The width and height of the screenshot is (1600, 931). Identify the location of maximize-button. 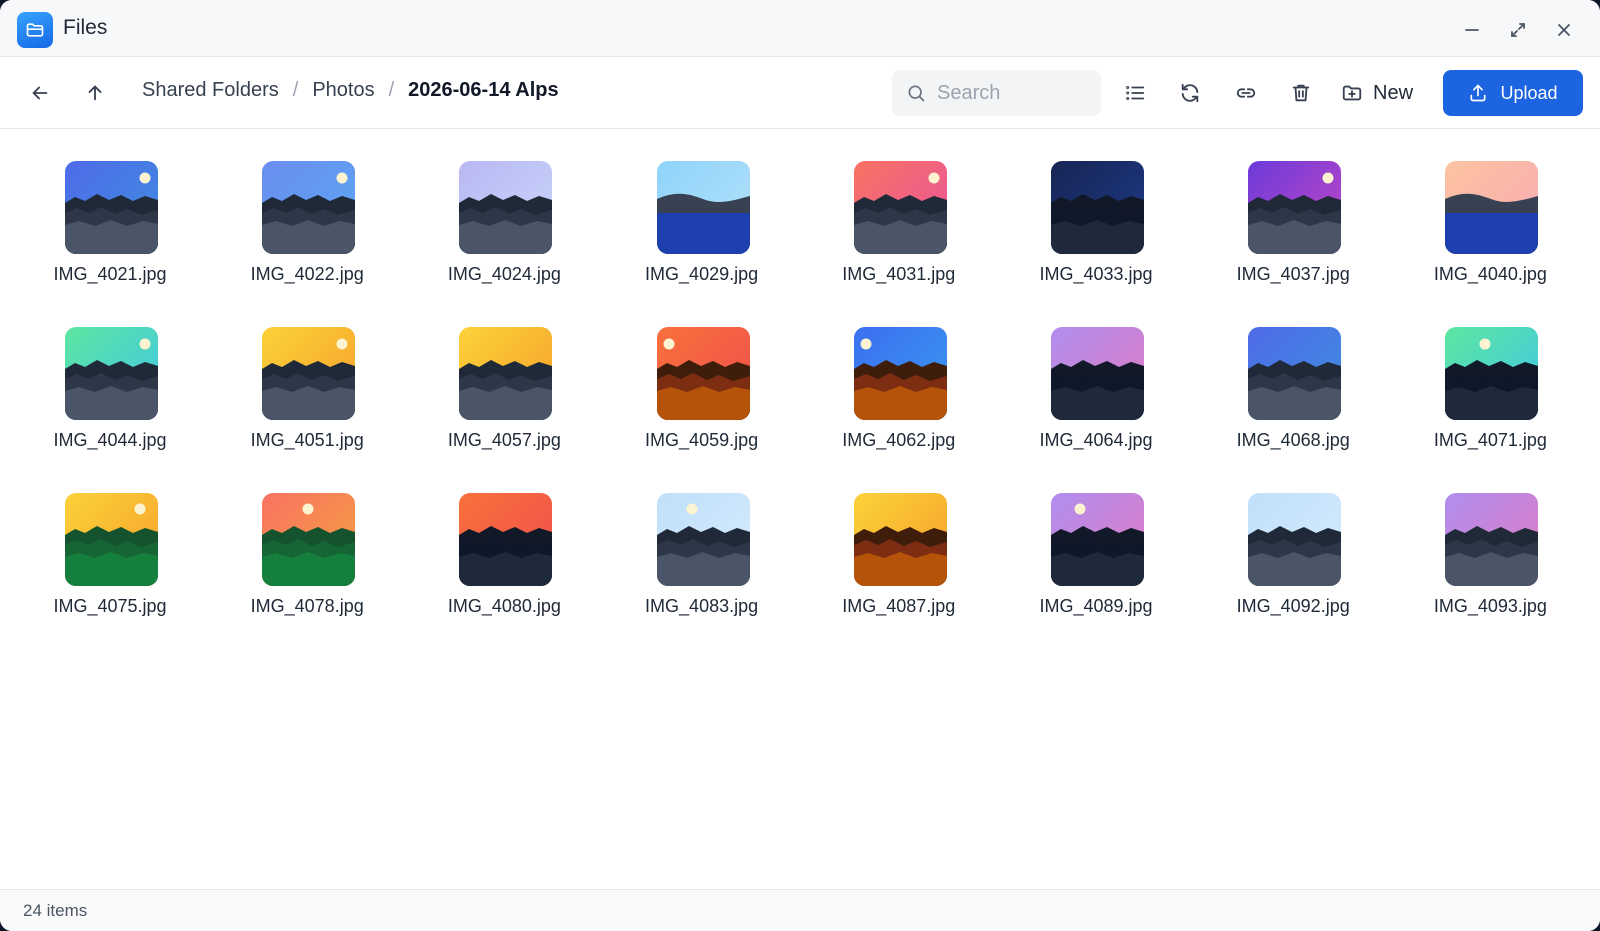
(1518, 30).